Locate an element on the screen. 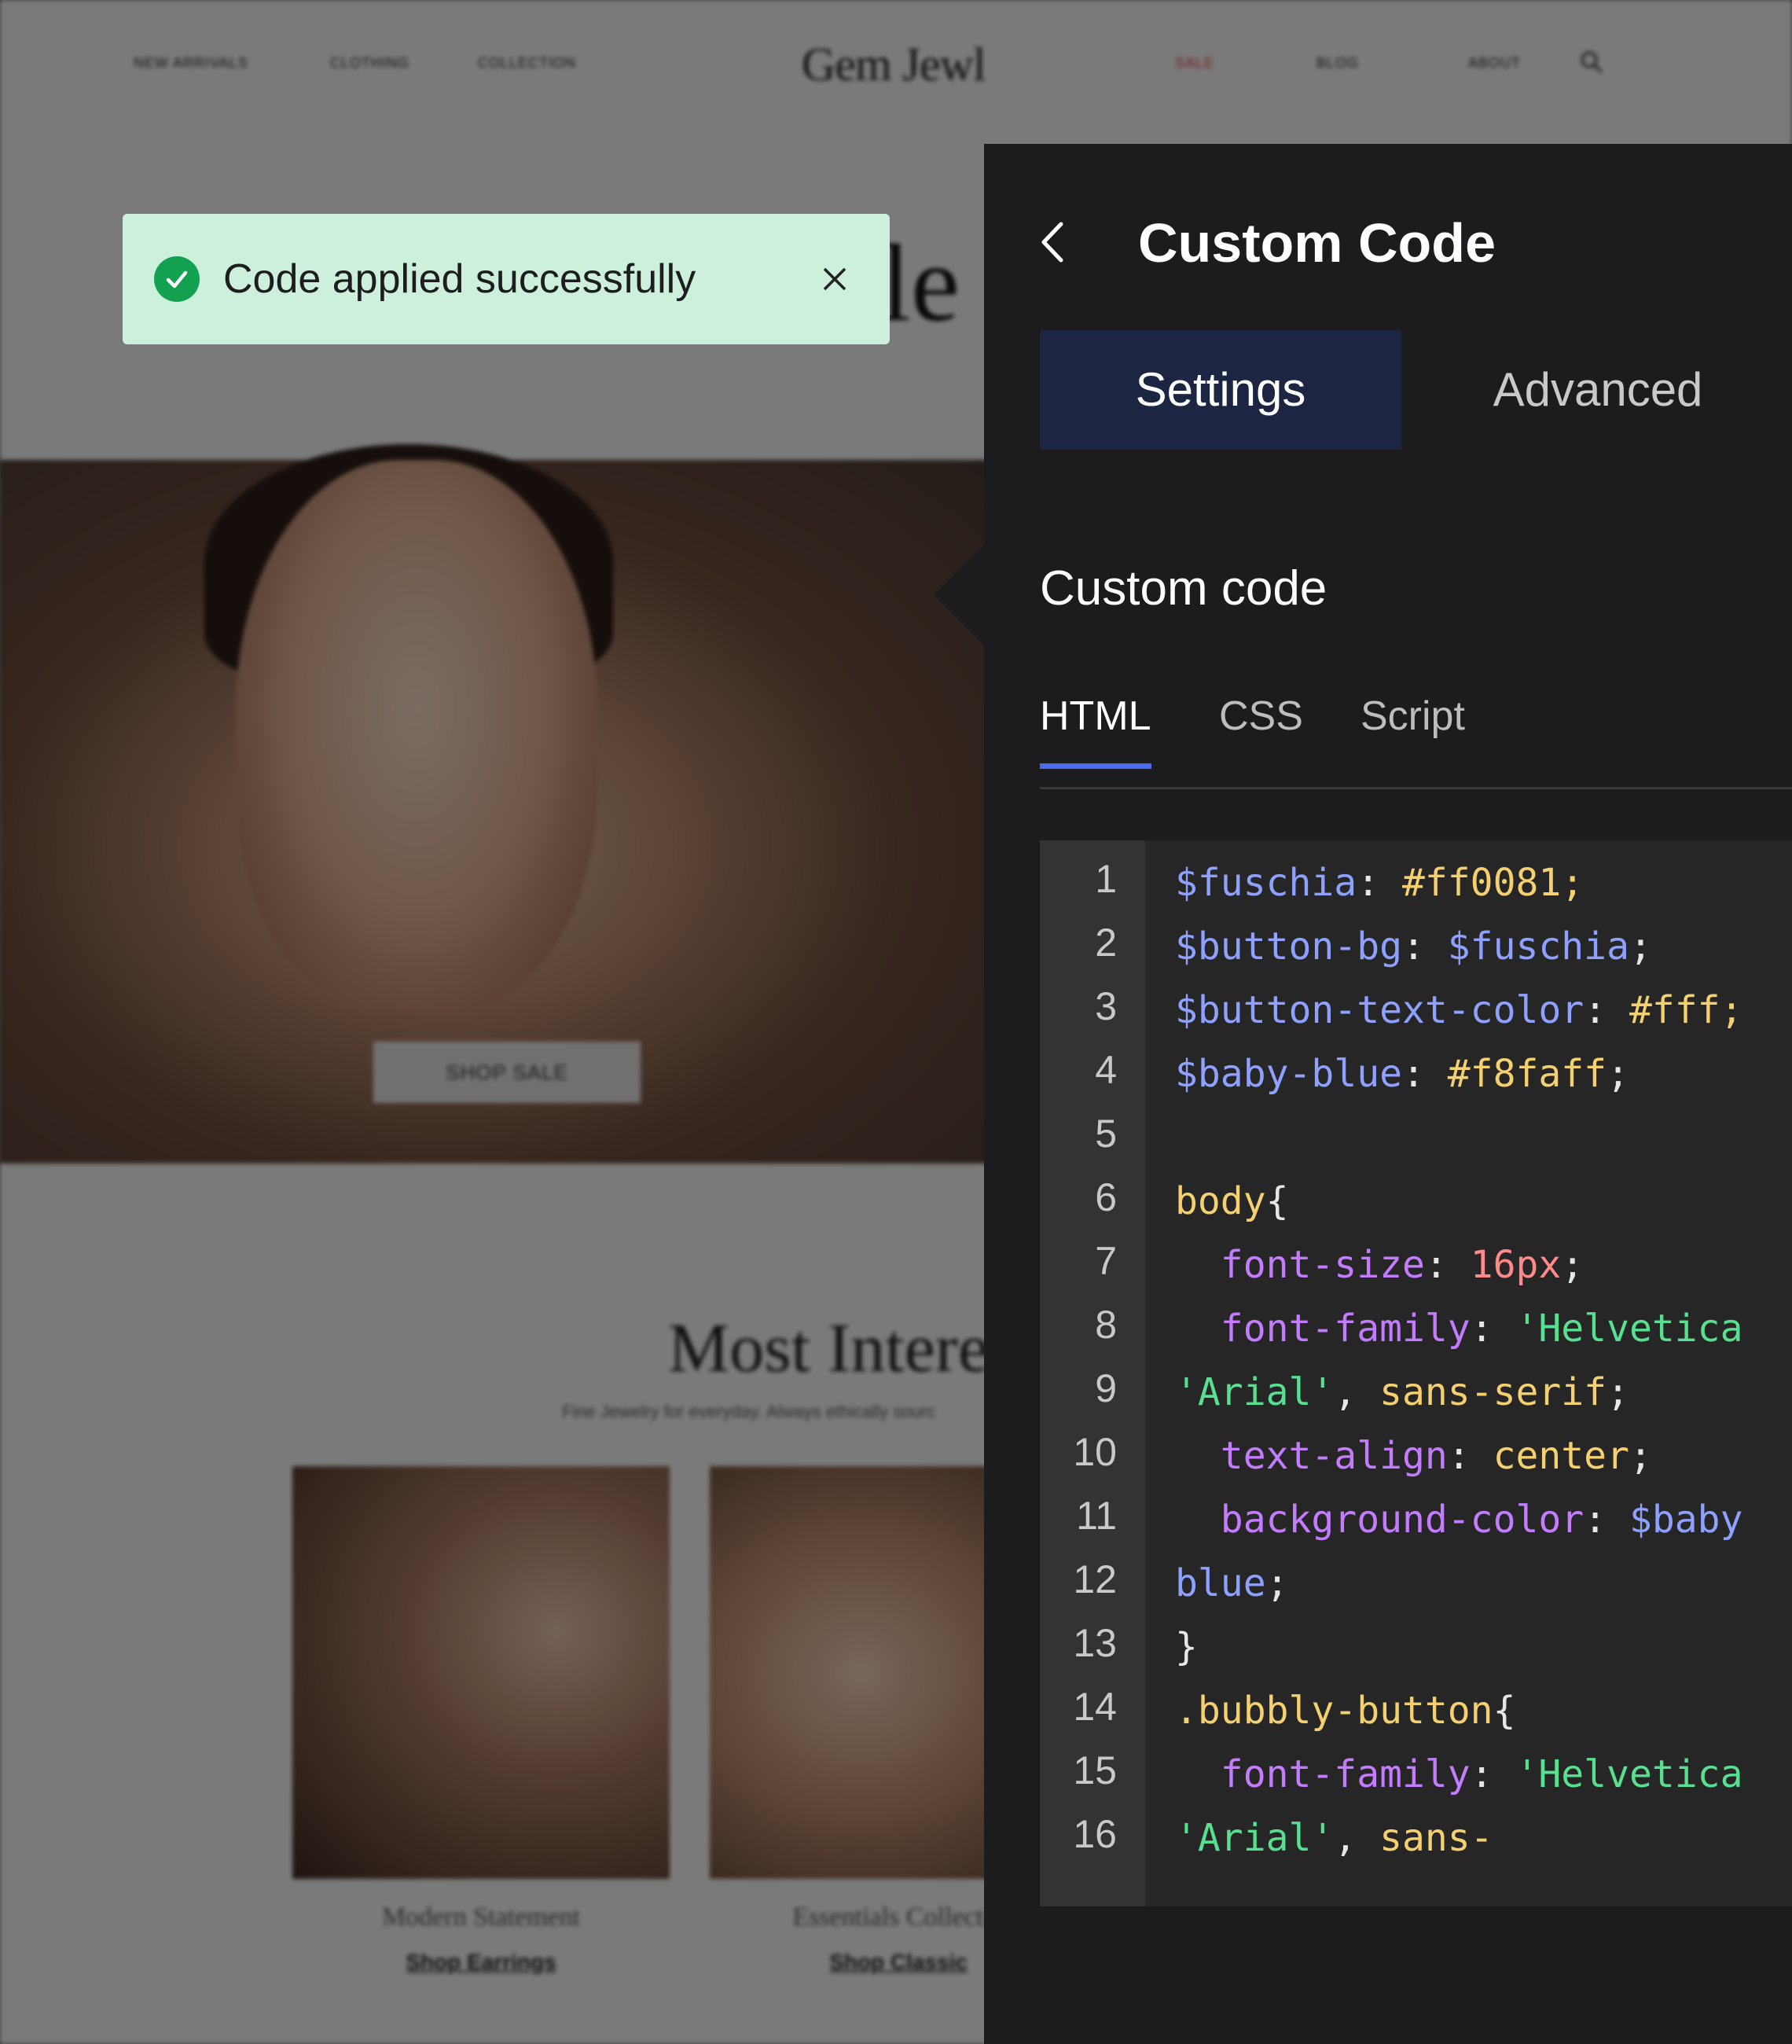 The width and height of the screenshot is (1792, 2044). check-circle-icon is located at coordinates (177, 279).